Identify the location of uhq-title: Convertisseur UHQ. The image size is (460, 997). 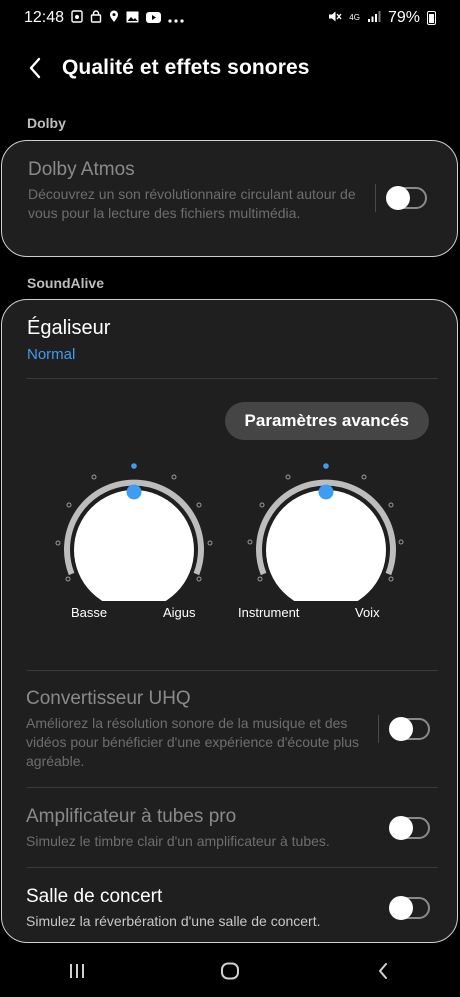
(108, 698).